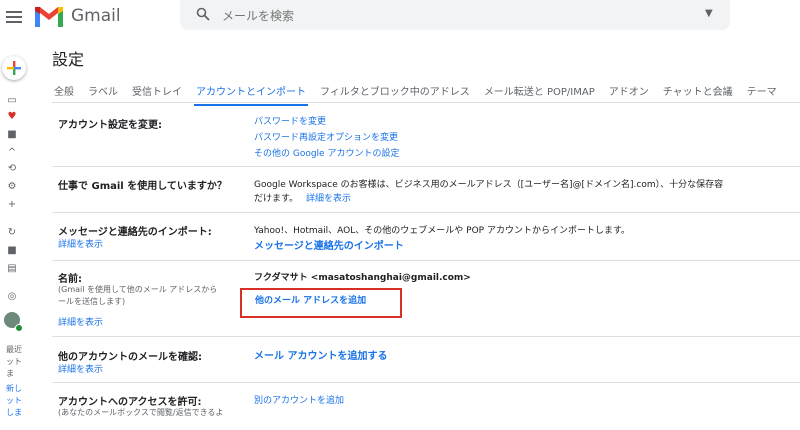  What do you see at coordinates (12, 169) in the screenshot?
I see `snooze-icon: ⟲` at bounding box center [12, 169].